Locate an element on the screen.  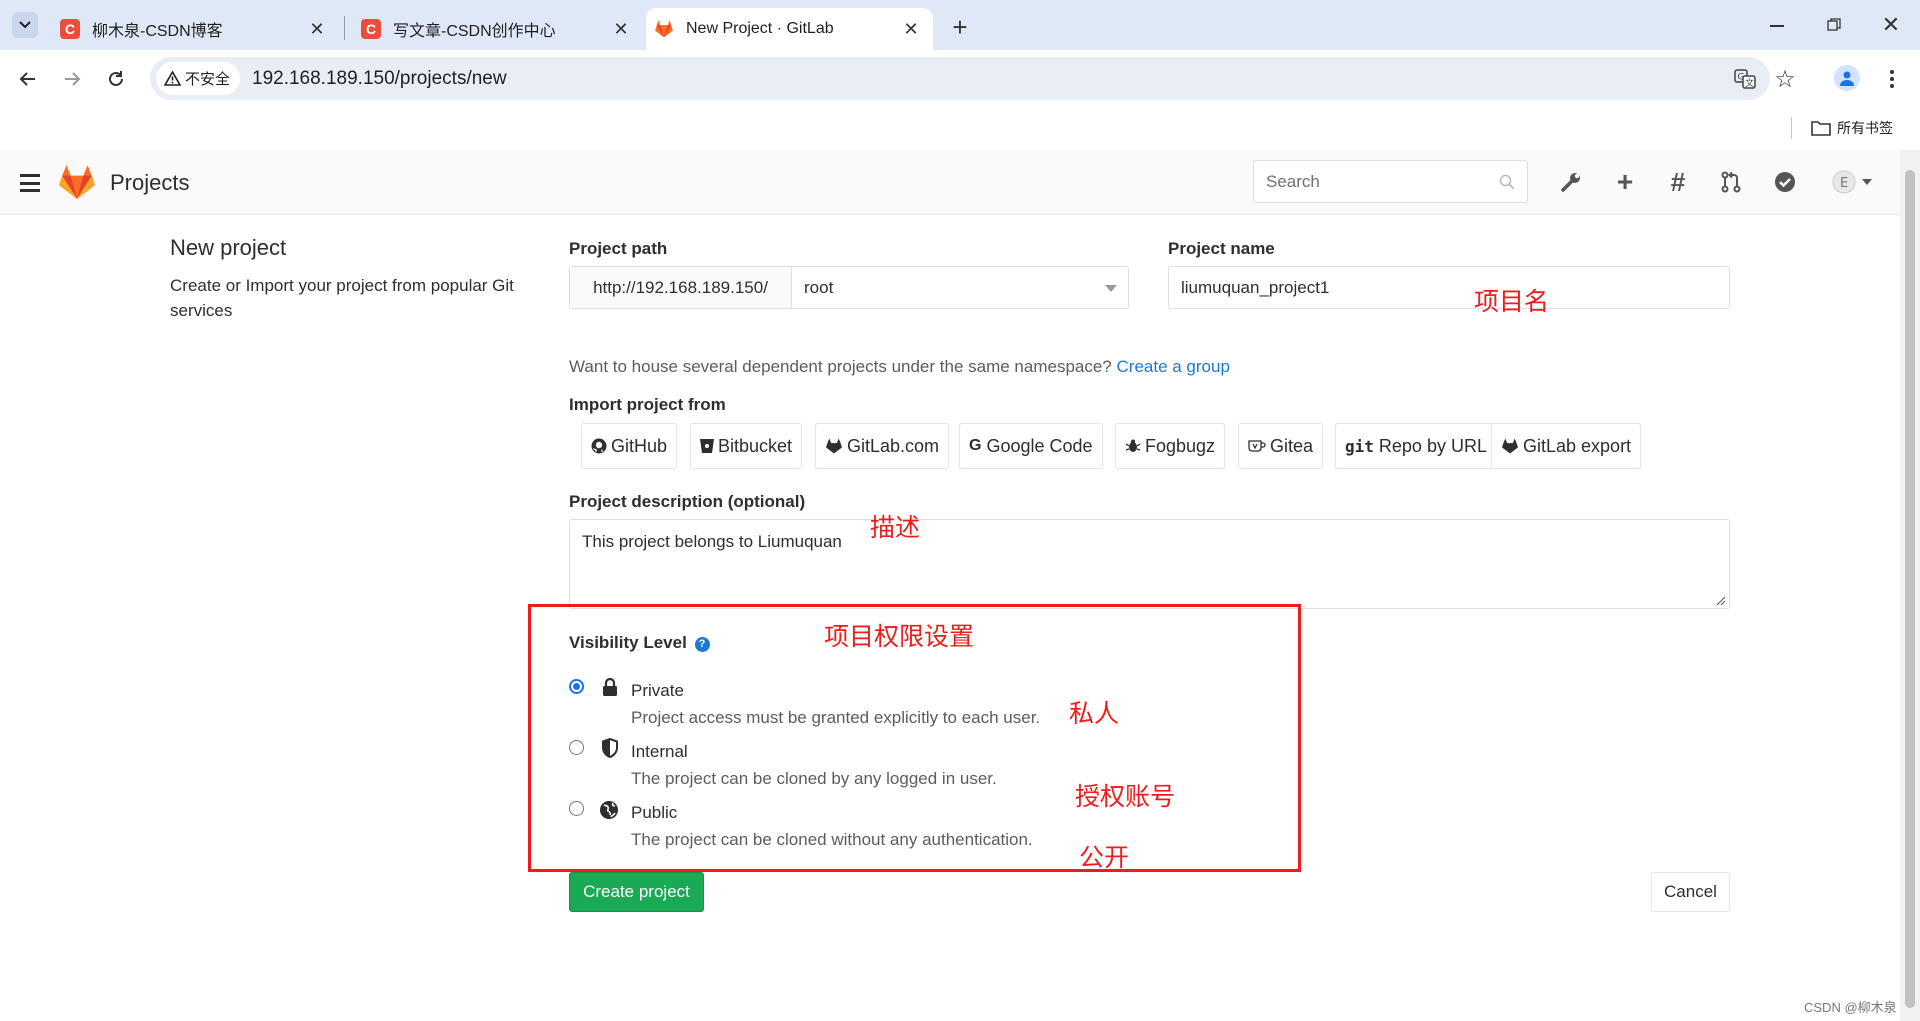
profile-avatar-icon is located at coordinates (1847, 78).